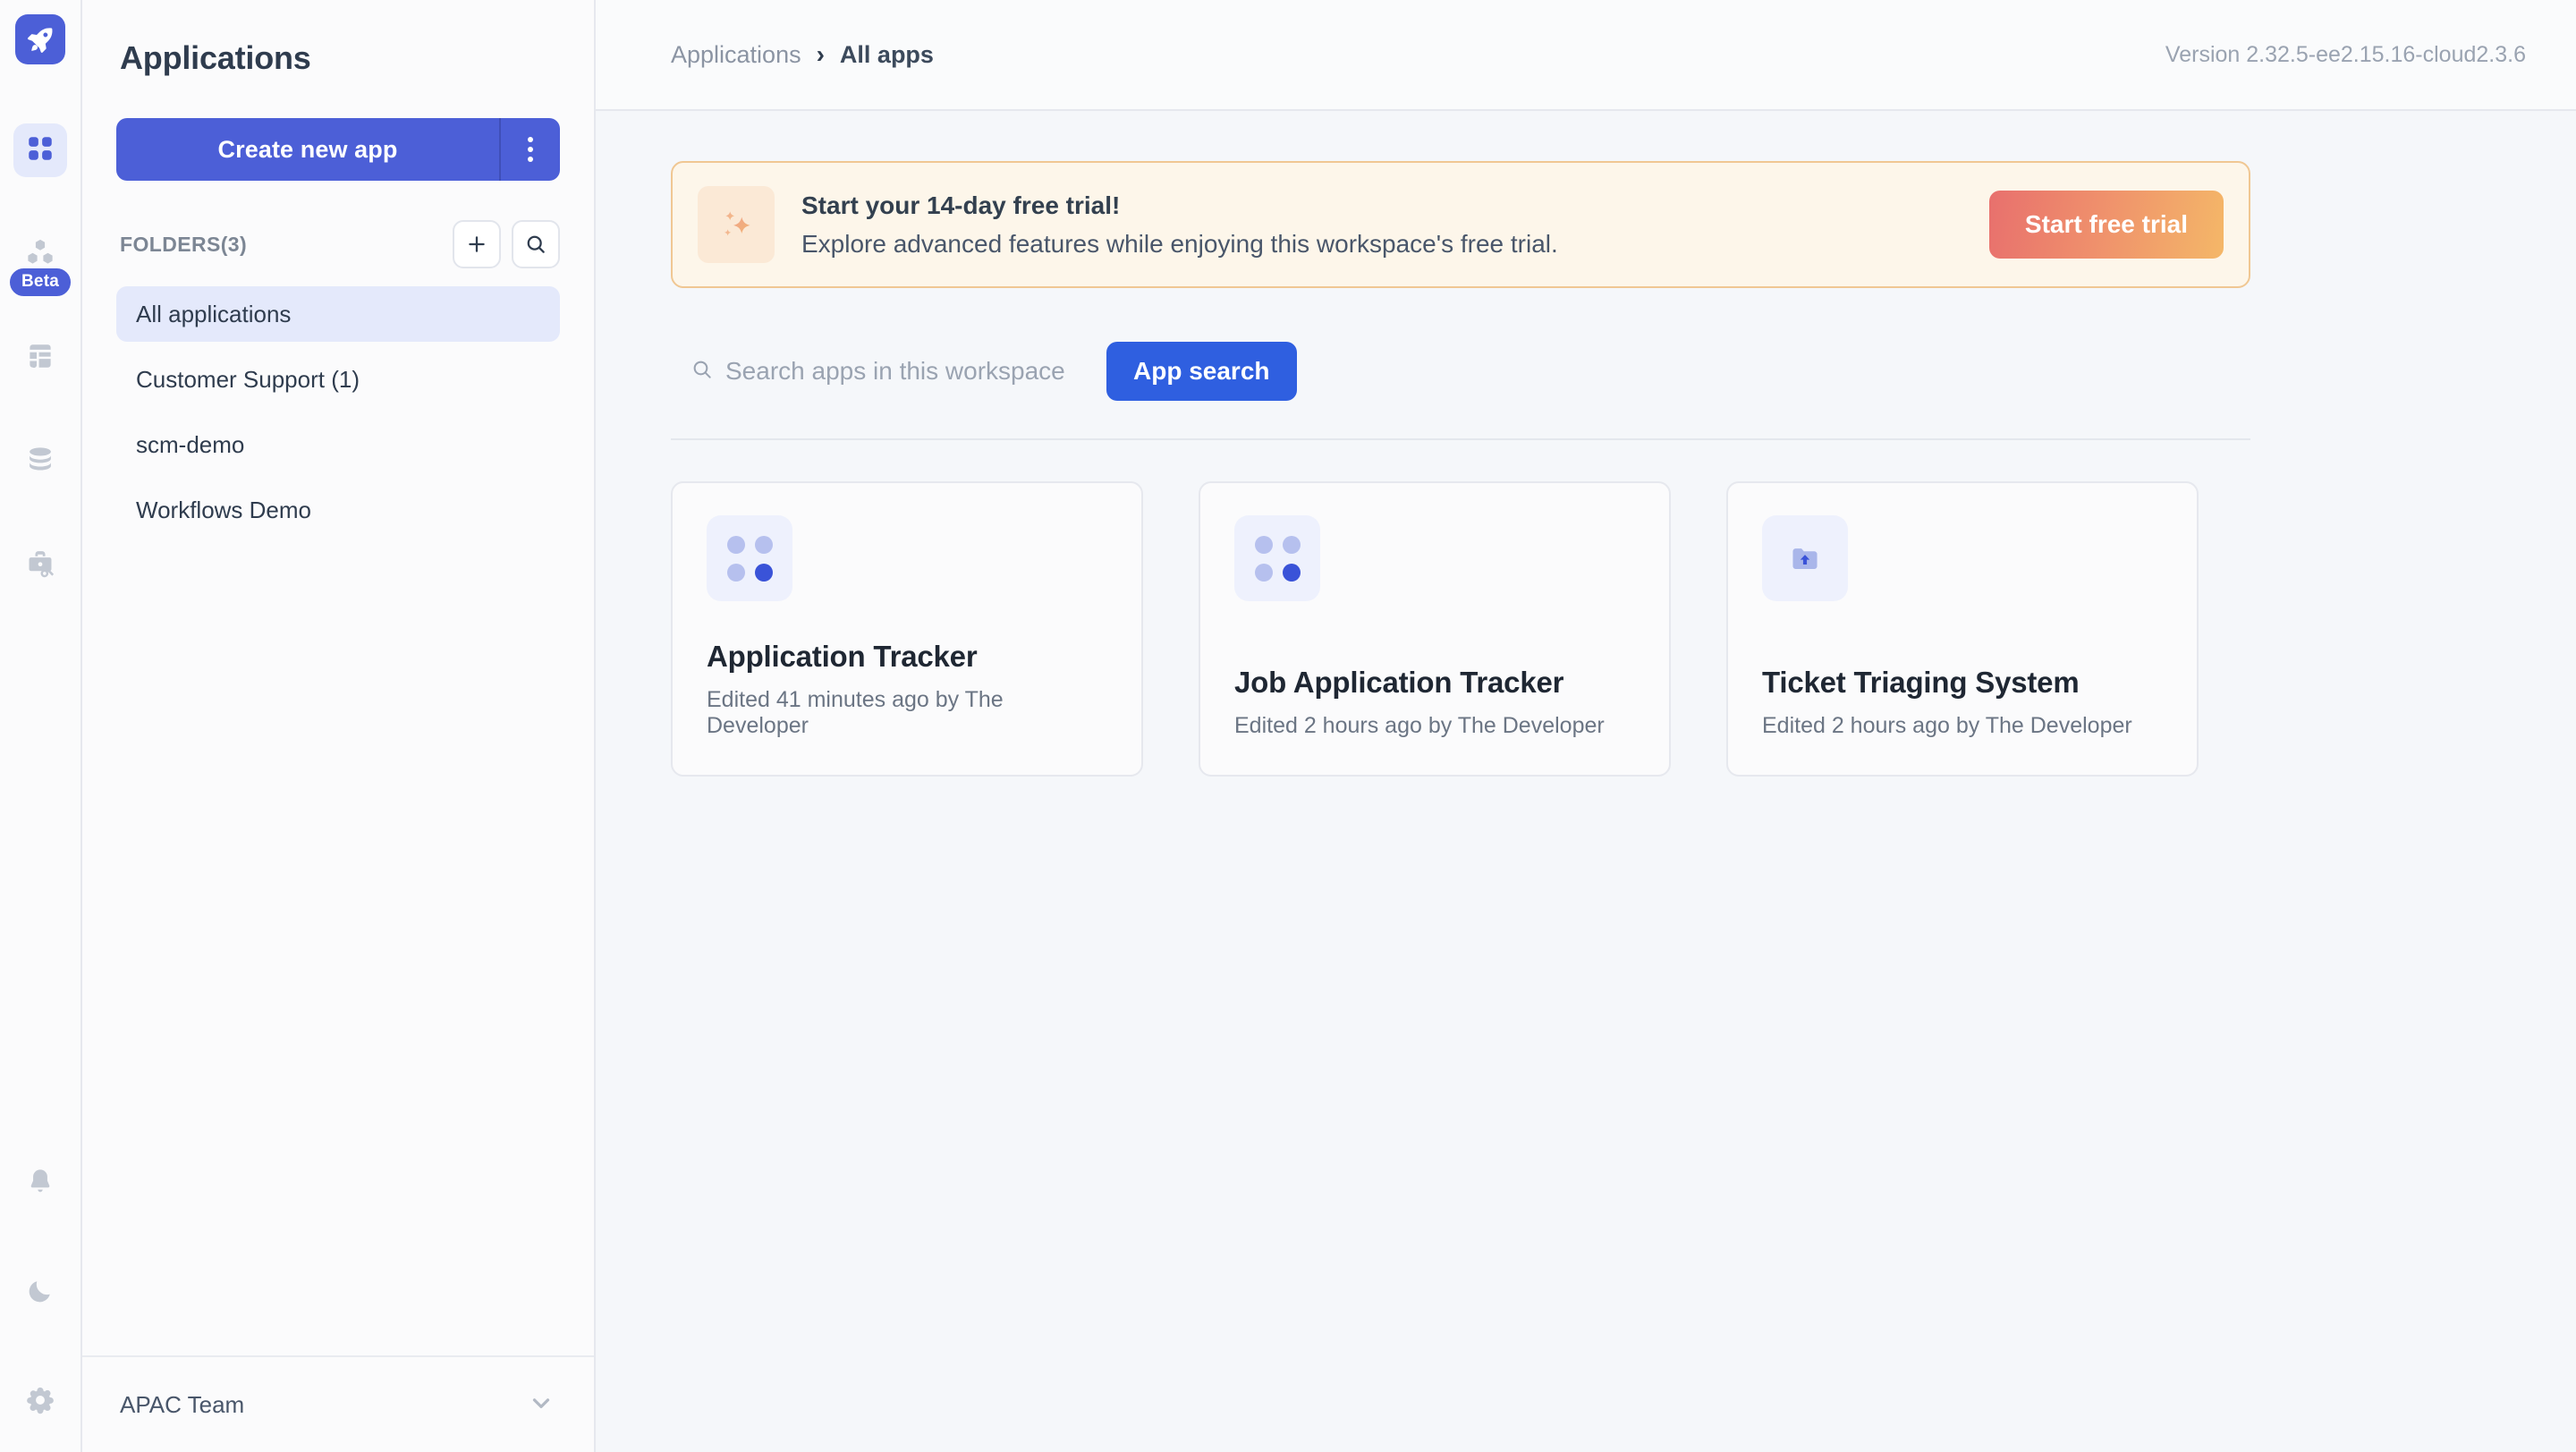 The height and width of the screenshot is (1452, 2576). Describe the element at coordinates (307, 149) in the screenshot. I see `create-new-app-label: Create new app` at that location.